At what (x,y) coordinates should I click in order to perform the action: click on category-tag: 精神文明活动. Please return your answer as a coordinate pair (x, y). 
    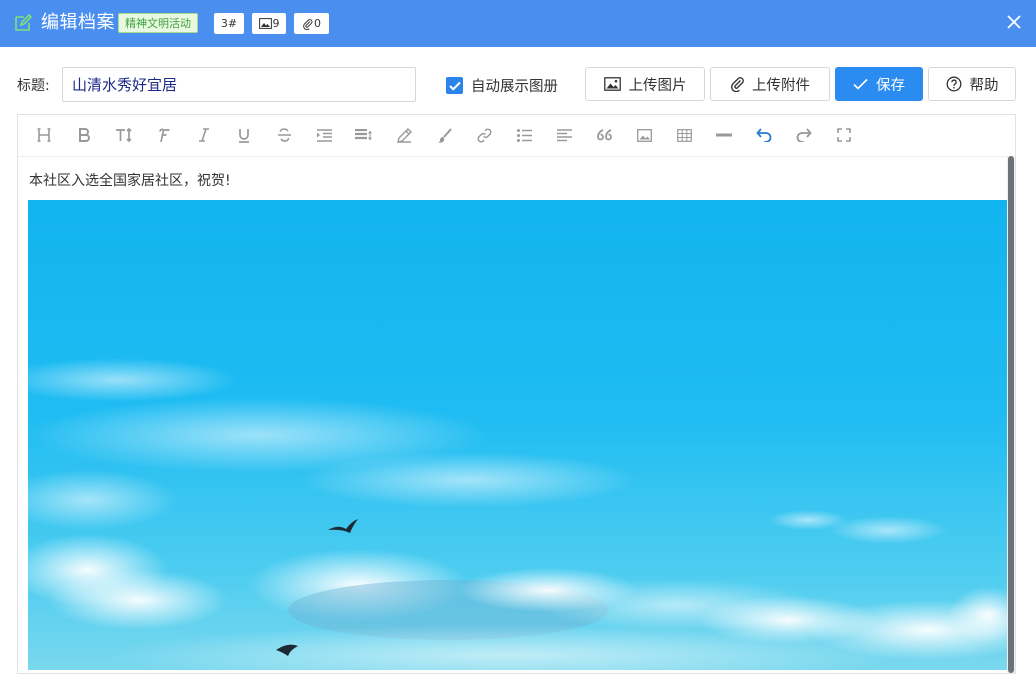
    Looking at the image, I should click on (158, 23).